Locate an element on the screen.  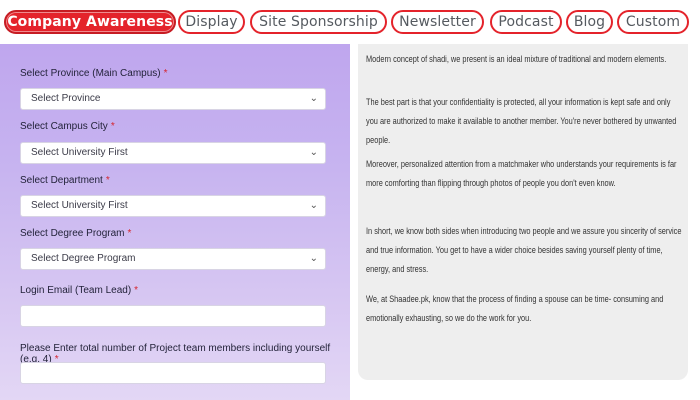
degree-program-label: Select Degree Program * is located at coordinates (76, 233).